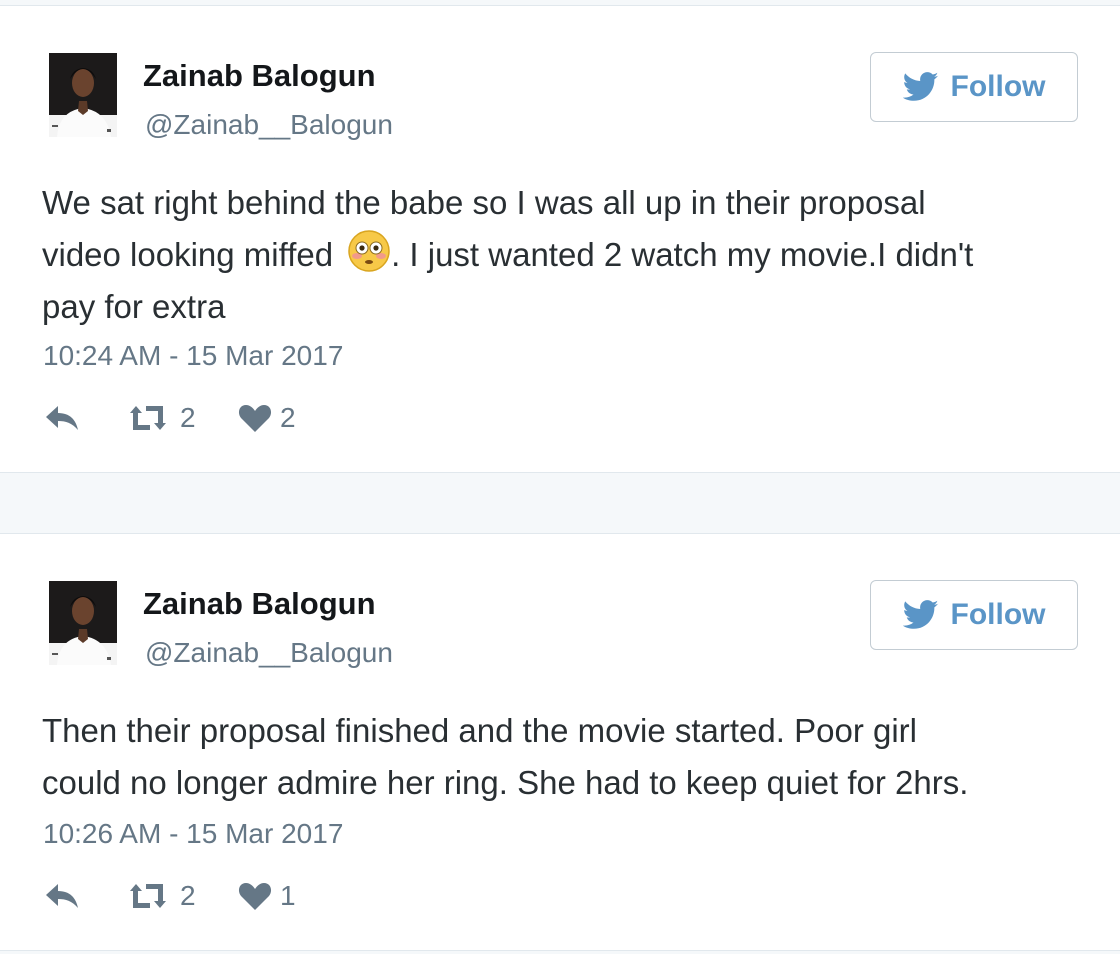 Image resolution: width=1120 pixels, height=954 pixels. I want to click on flushed-face-emoji-icon, so click(369, 251).